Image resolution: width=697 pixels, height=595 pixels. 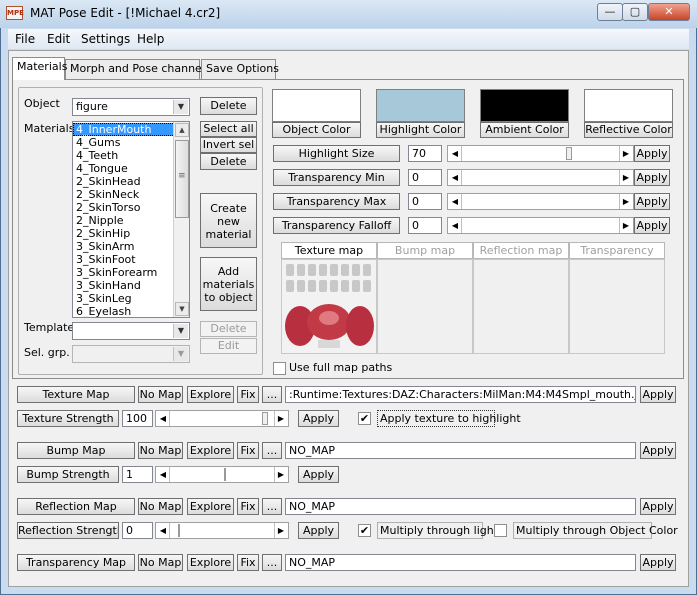 What do you see at coordinates (182, 130) in the screenshot?
I see `scroll-up-icon: ▲` at bounding box center [182, 130].